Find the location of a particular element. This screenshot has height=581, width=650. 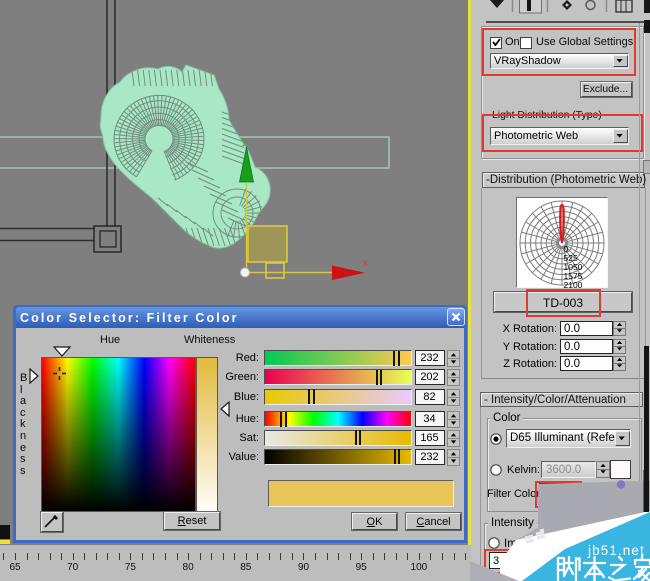

svg-text: jb51.net is located at coordinates (616, 550).